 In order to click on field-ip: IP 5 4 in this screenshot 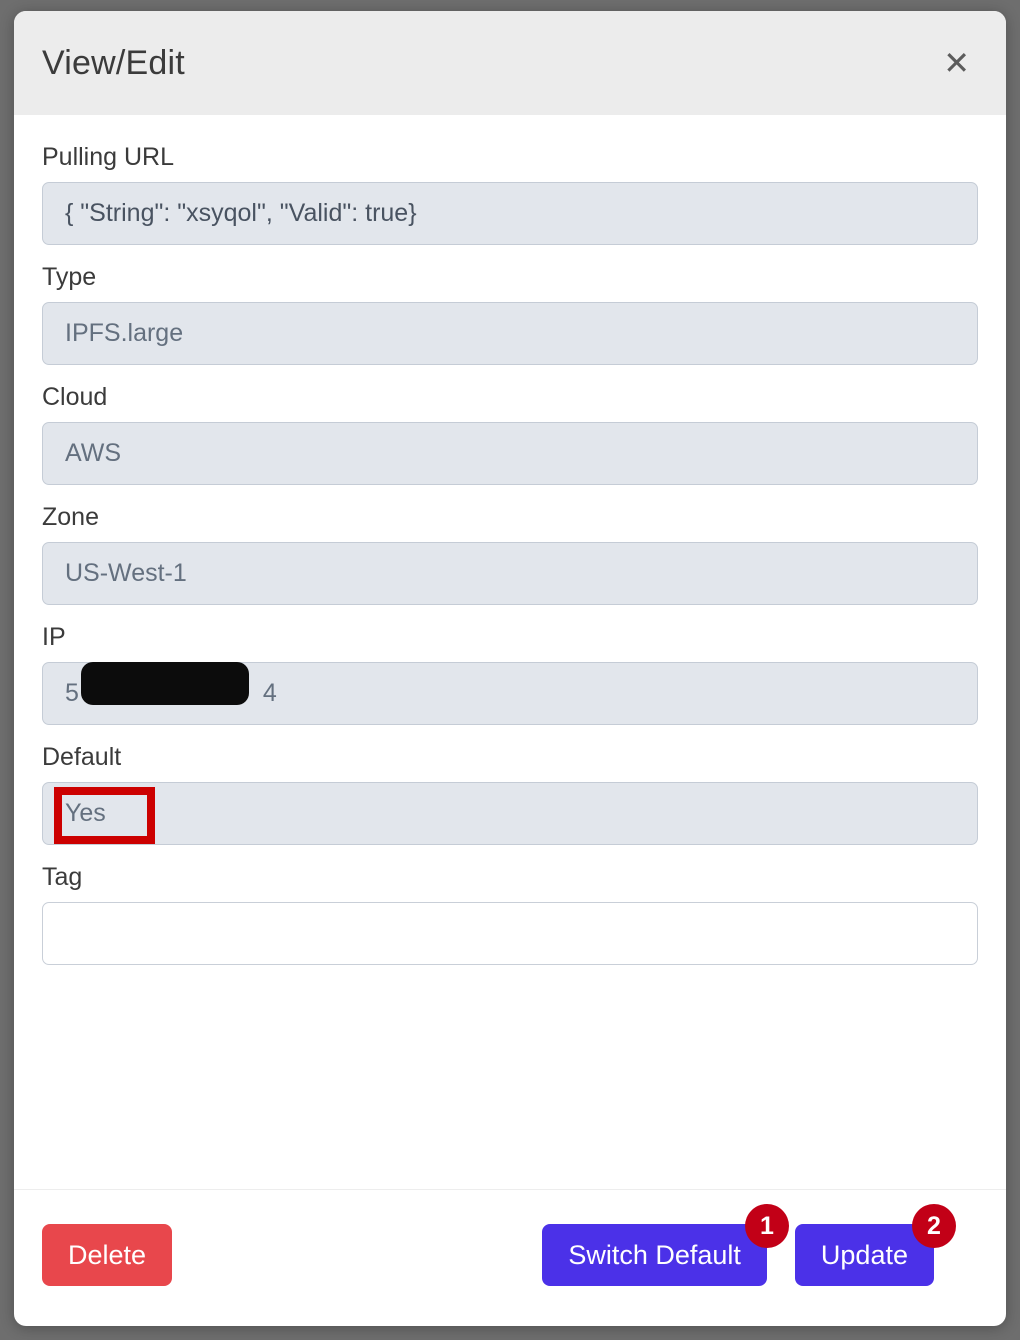, I will do `click(510, 674)`.